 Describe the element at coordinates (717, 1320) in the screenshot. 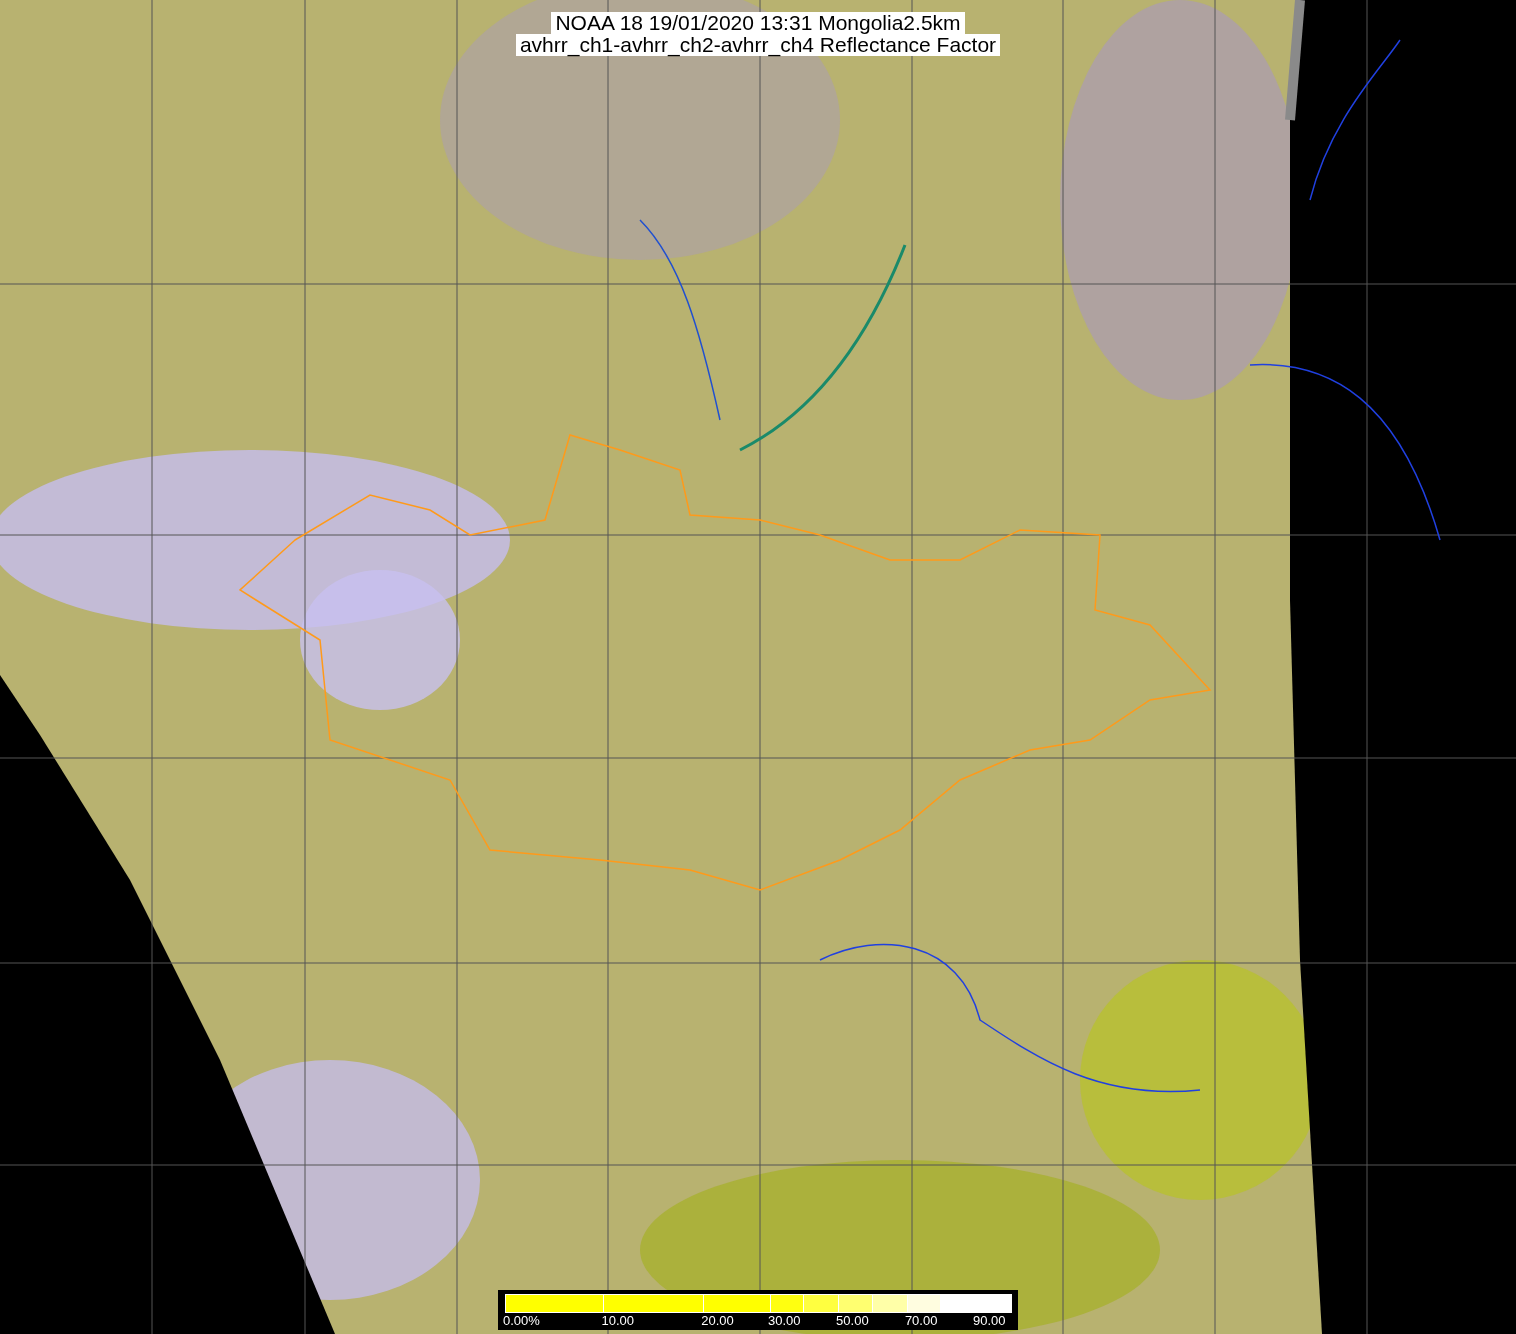

I see `scale-label: 20.00` at that location.